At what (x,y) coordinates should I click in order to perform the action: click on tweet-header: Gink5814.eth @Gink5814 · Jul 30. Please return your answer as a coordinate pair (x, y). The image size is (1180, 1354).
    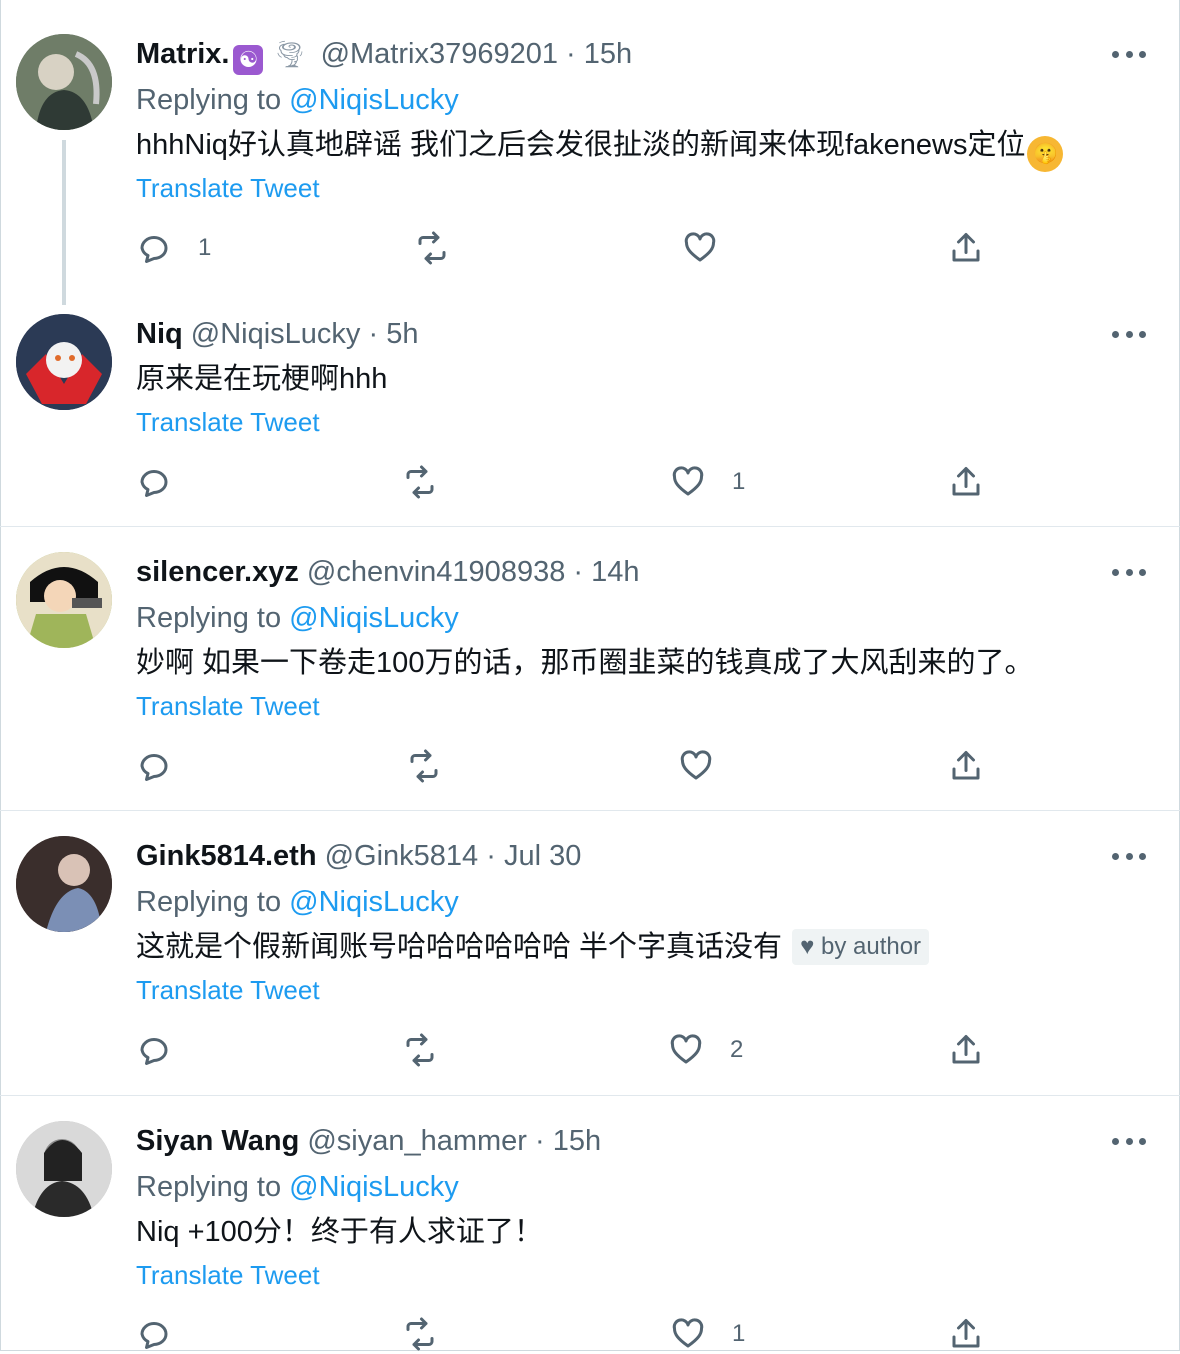
    Looking at the image, I should click on (358, 856).